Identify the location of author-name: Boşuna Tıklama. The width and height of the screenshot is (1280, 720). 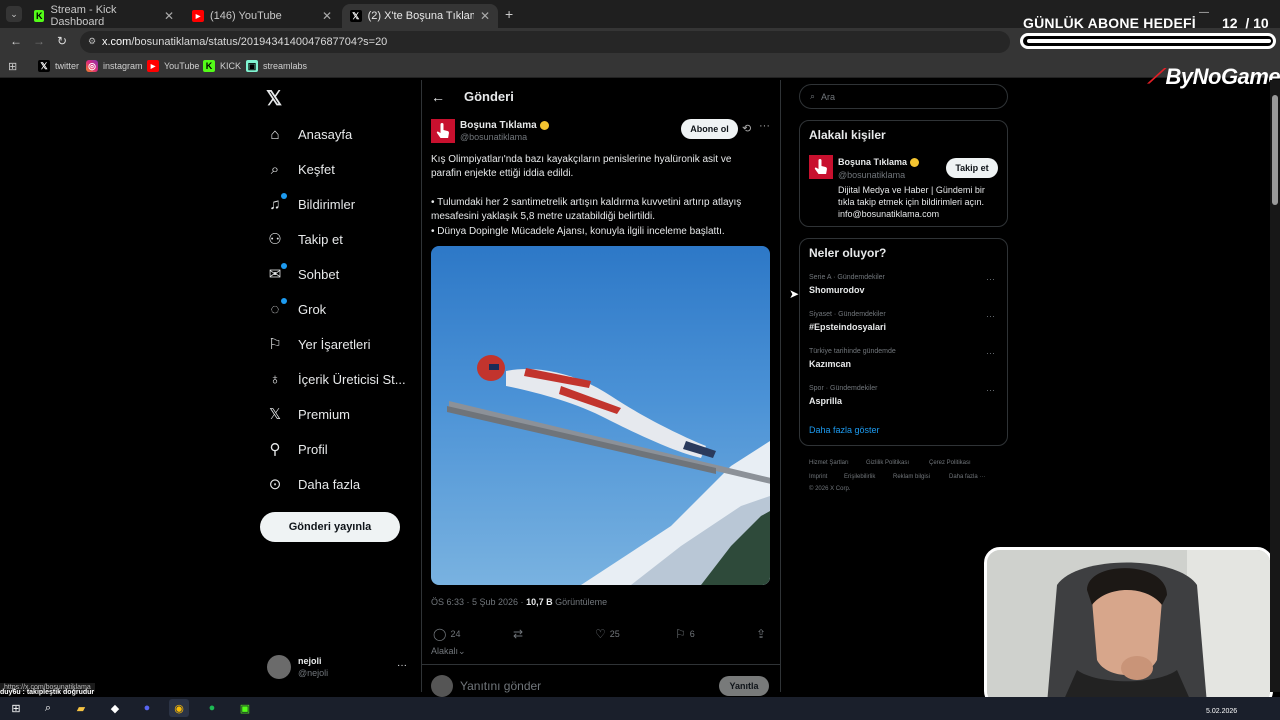
(504, 125).